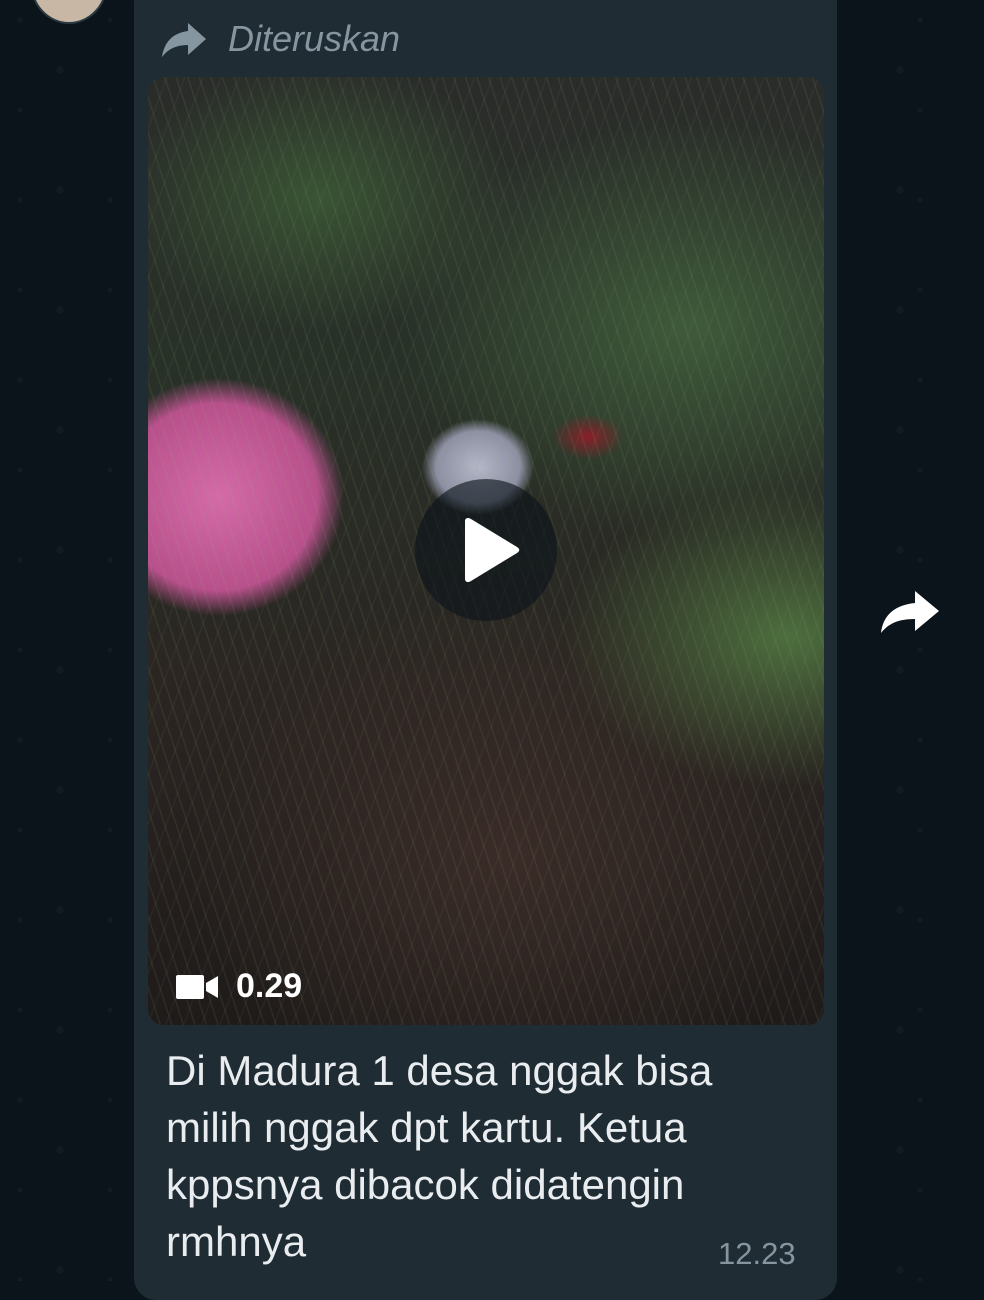 This screenshot has height=1300, width=984. What do you see at coordinates (757, 1253) in the screenshot?
I see `message-timestamp: 12.23` at bounding box center [757, 1253].